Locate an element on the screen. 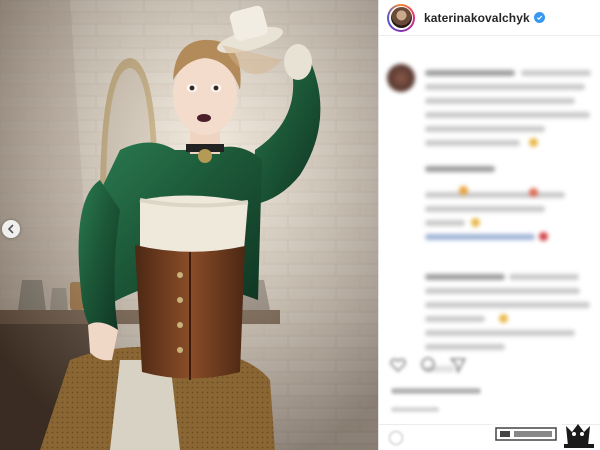 This screenshot has width=600, height=450. comment-avatar is located at coordinates (401, 78).